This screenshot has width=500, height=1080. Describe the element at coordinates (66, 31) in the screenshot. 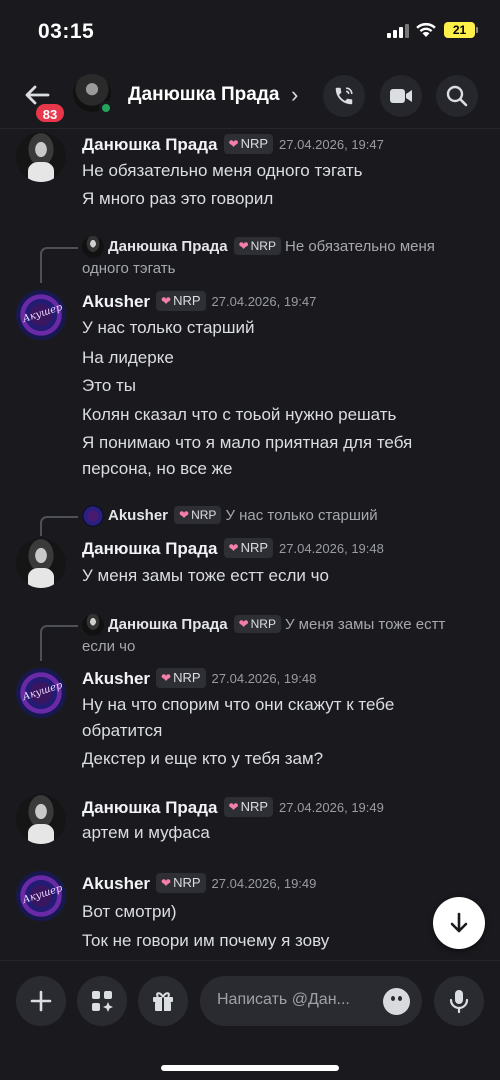

I see `clock: 03:15` at that location.